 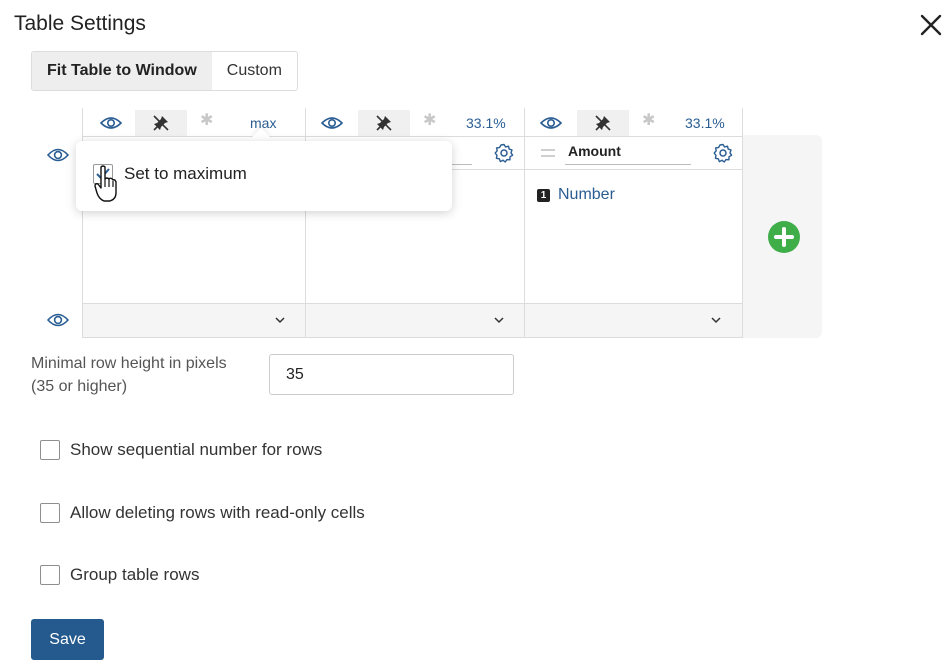 I want to click on layout-tabs: Fit Table to Window Custom, so click(x=164, y=71).